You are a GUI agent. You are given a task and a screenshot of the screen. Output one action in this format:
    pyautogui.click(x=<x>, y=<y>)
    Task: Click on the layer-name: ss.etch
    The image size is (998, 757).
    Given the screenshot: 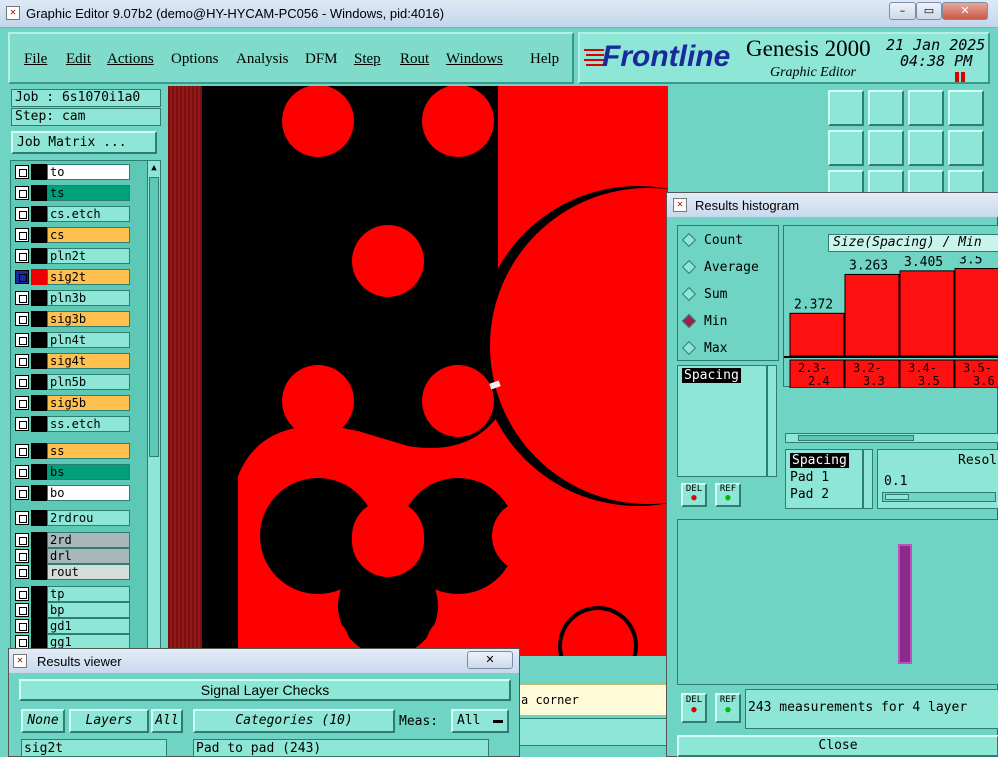 What is the action you would take?
    pyautogui.click(x=88, y=424)
    